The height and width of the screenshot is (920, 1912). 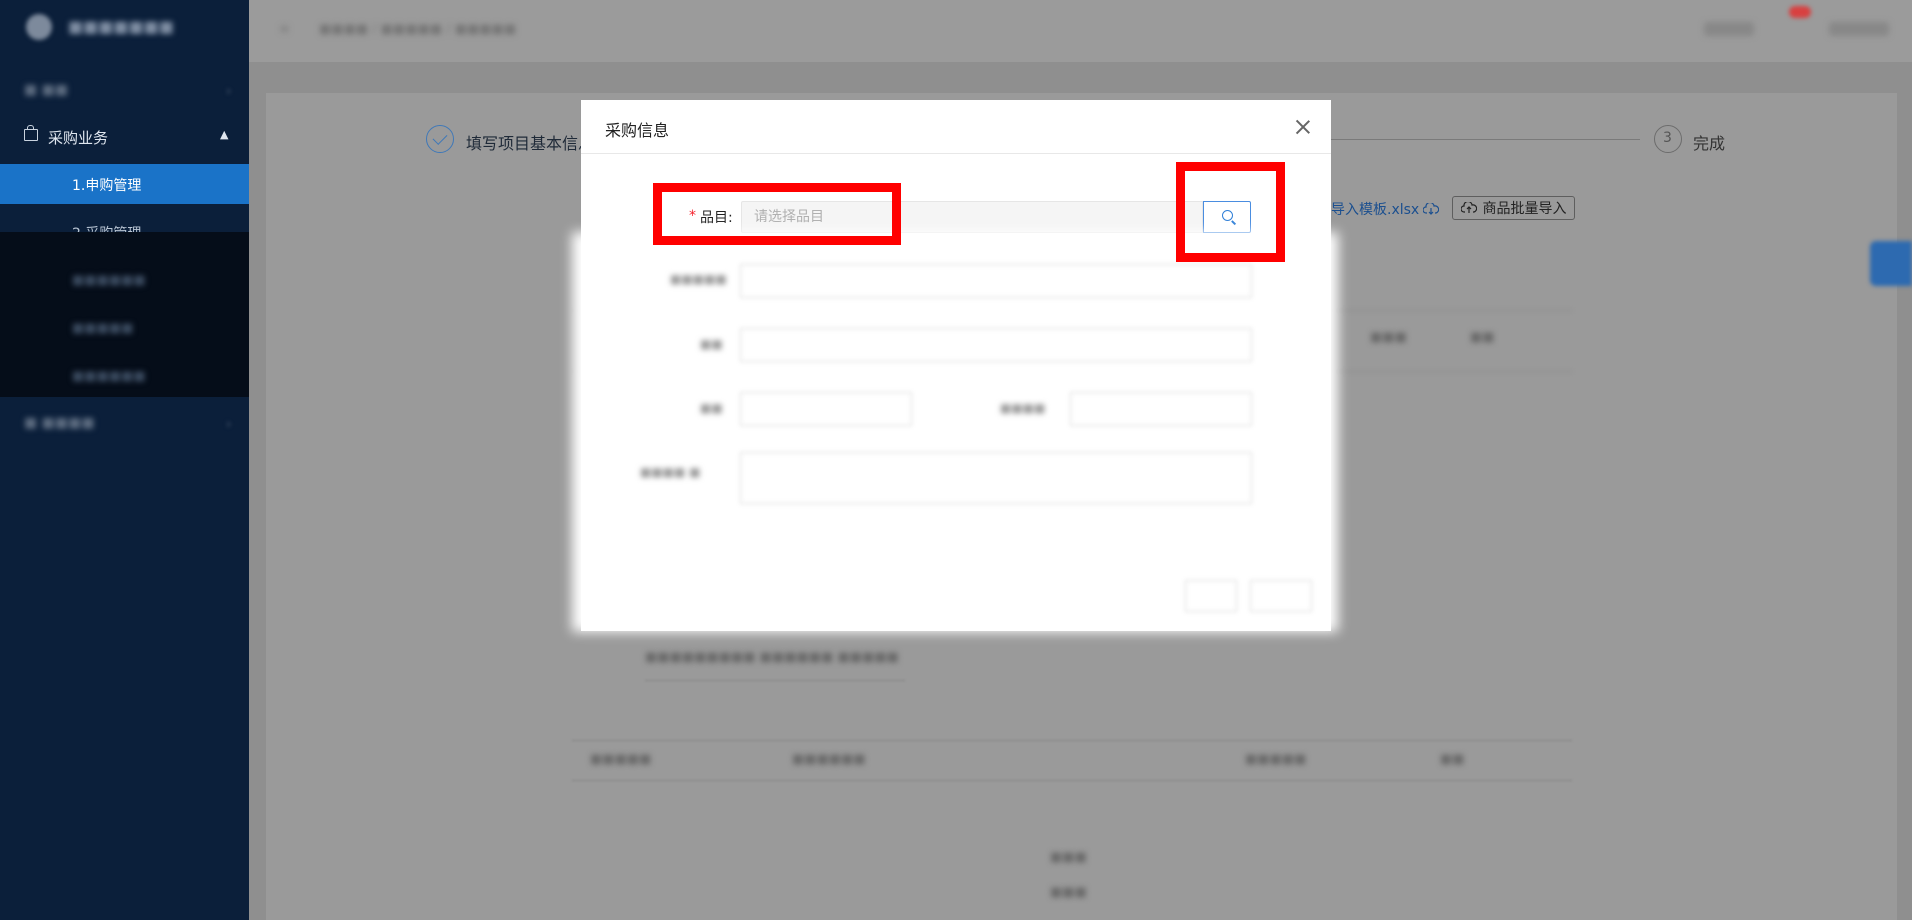 What do you see at coordinates (1080, 31) in the screenshot?
I see `top-bar: ≡ ■■■■ / ■■■■■ / ■■■■■` at bounding box center [1080, 31].